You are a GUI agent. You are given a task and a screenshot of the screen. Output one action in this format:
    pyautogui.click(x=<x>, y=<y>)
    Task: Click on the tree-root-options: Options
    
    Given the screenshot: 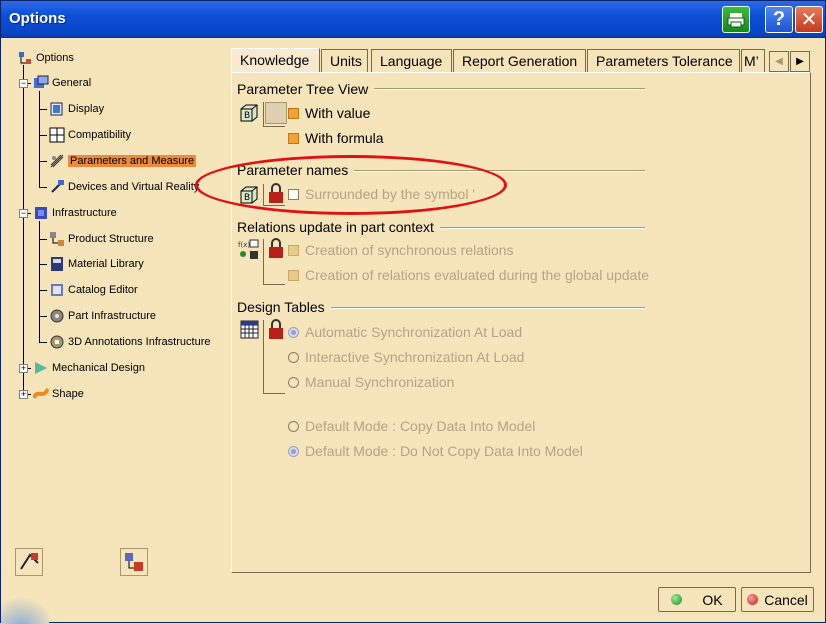 What is the action you would take?
    pyautogui.click(x=45, y=58)
    